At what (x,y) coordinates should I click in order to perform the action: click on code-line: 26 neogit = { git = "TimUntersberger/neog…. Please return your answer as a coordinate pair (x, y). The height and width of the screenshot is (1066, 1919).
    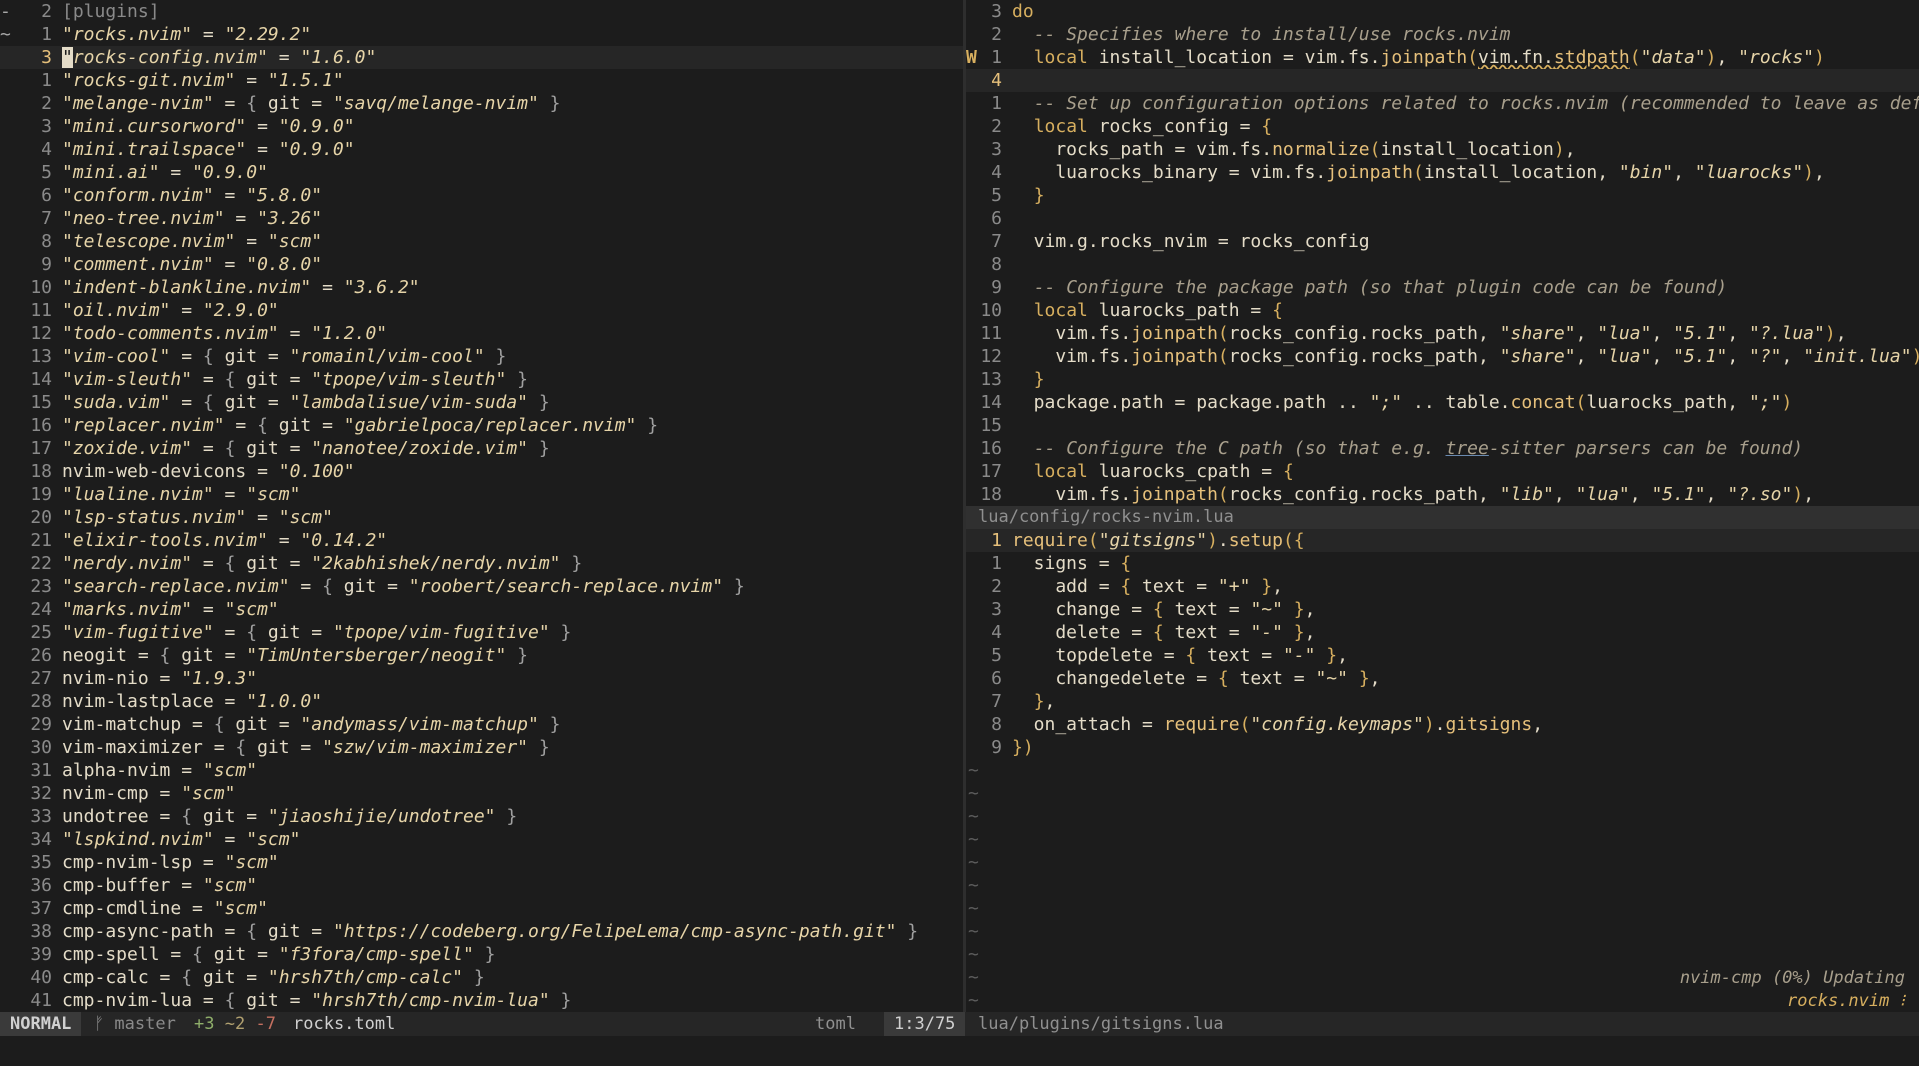
    Looking at the image, I should click on (481, 655).